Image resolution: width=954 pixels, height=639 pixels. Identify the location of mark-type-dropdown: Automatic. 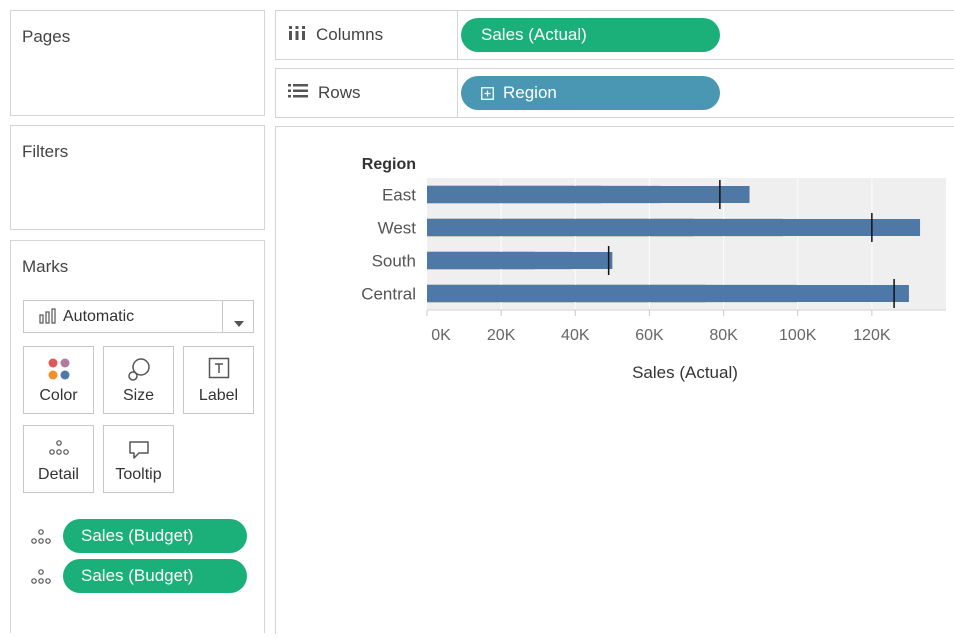
(138, 316).